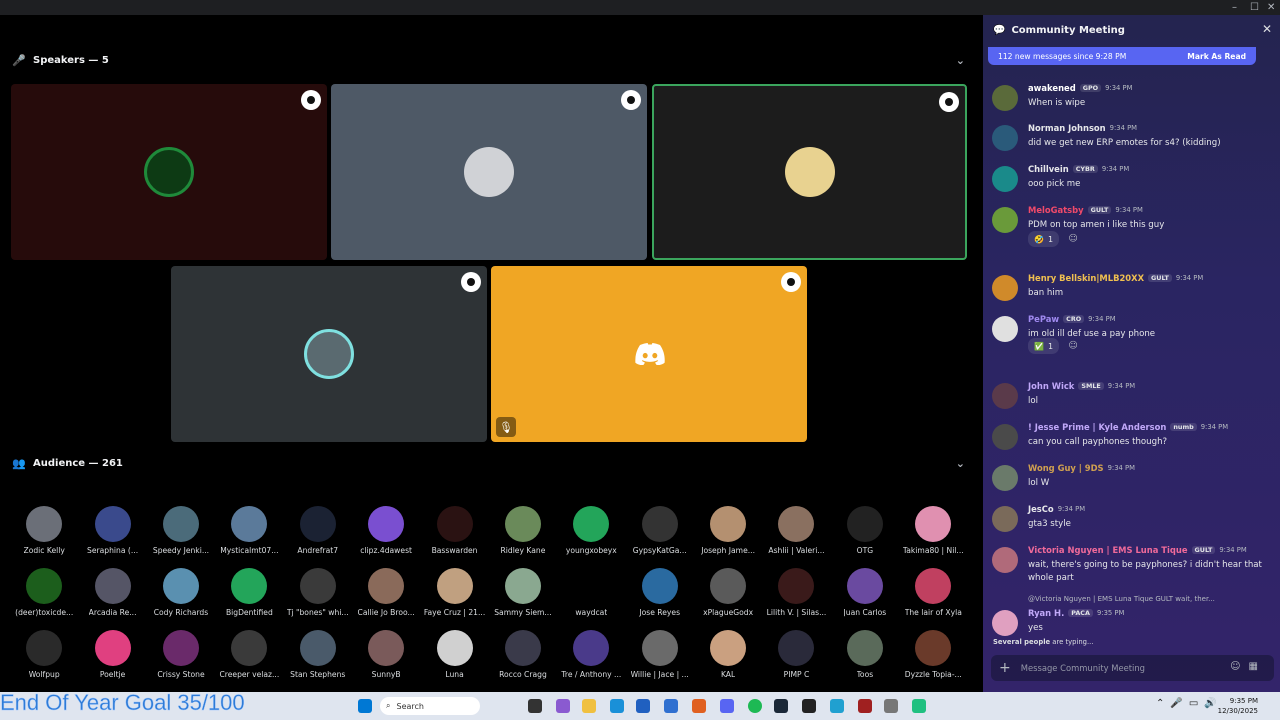 Image resolution: width=1280 pixels, height=720 pixels. What do you see at coordinates (1046, 613) in the screenshot?
I see `username: Ryan H.` at bounding box center [1046, 613].